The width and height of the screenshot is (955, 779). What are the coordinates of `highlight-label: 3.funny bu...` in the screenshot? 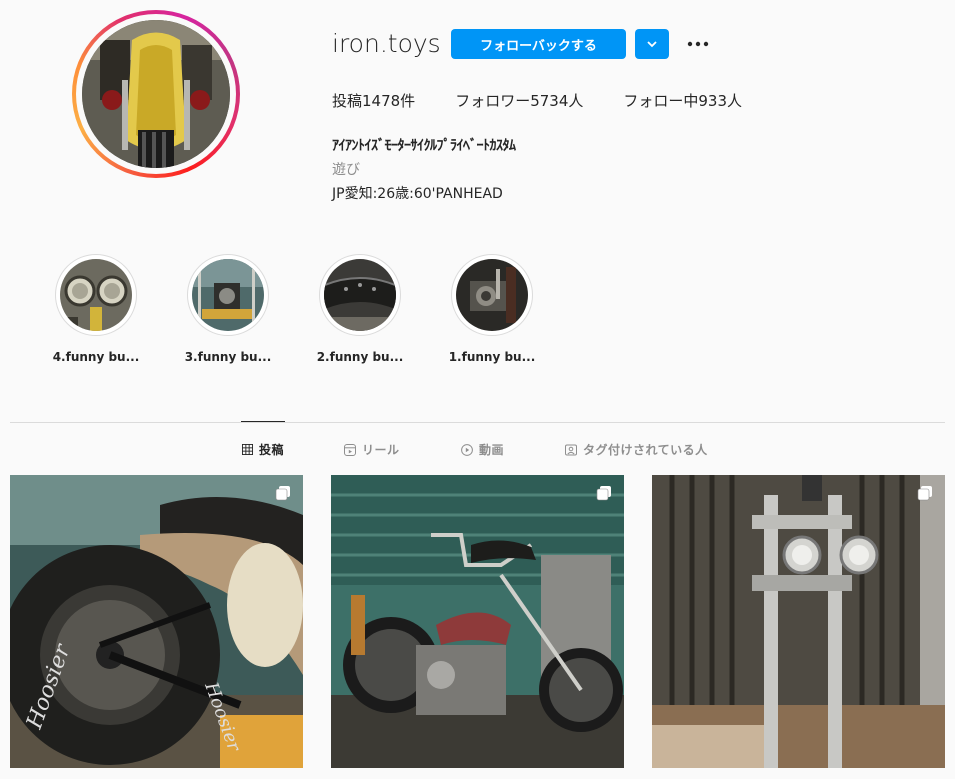 It's located at (228, 357).